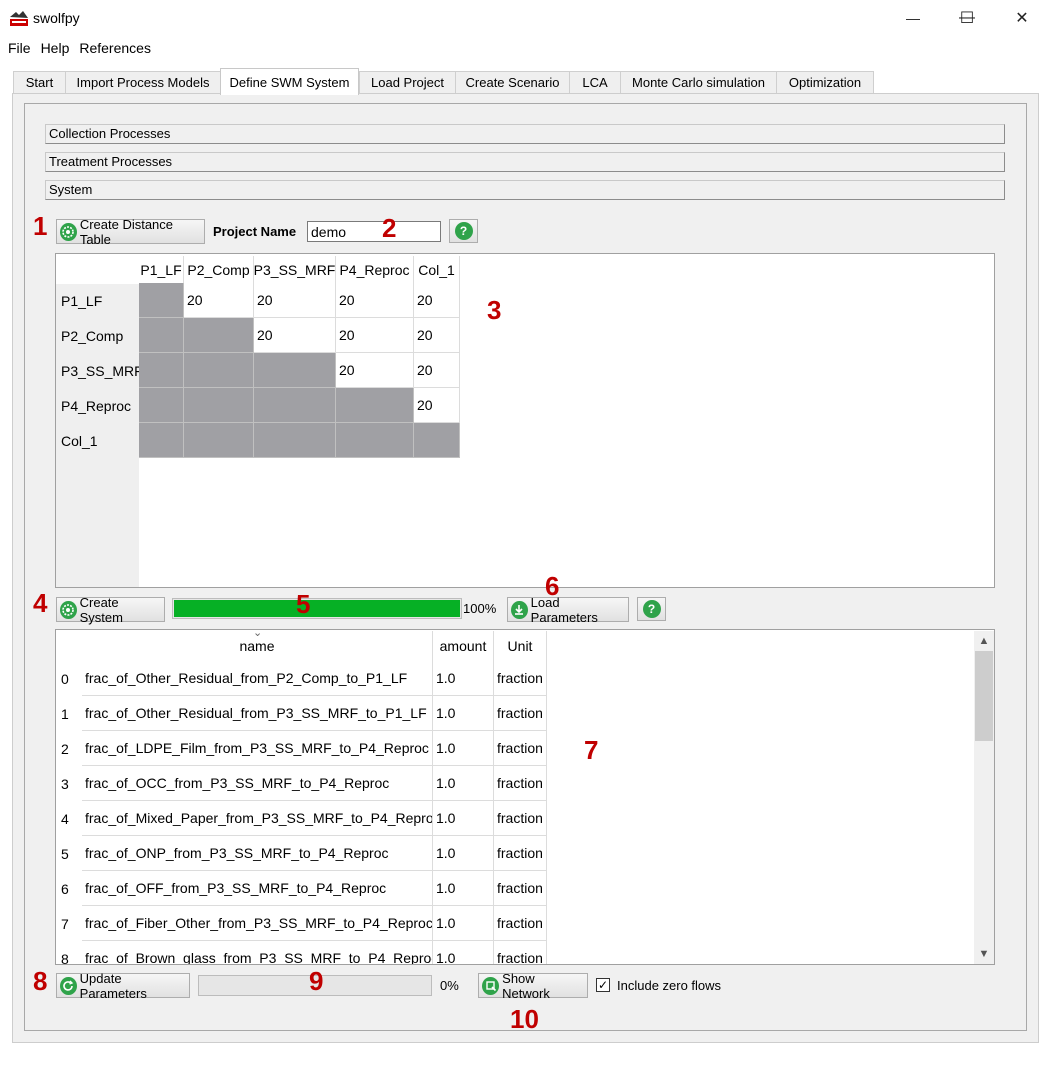 Image resolution: width=1050 pixels, height=1079 pixels. I want to click on system-progress-text: 100%, so click(480, 608).